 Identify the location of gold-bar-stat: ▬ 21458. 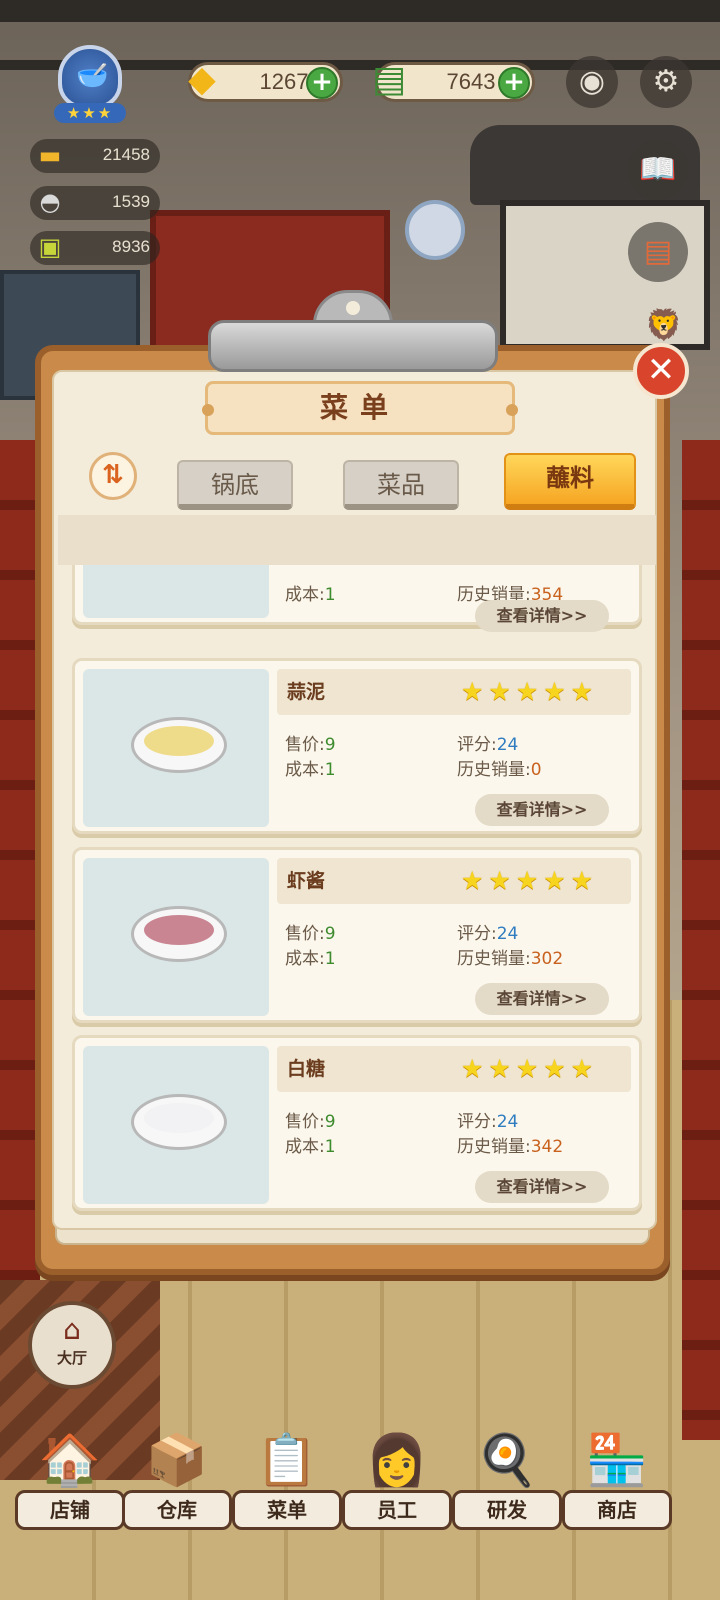
(95, 156).